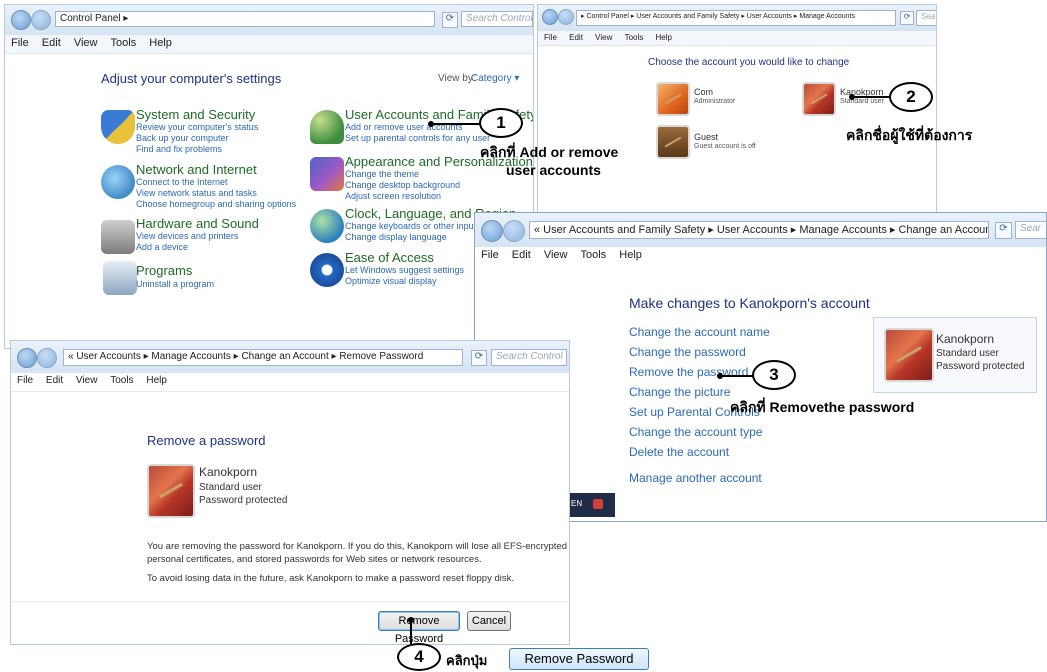  I want to click on link-change-picture: Change the picture, so click(679, 392).